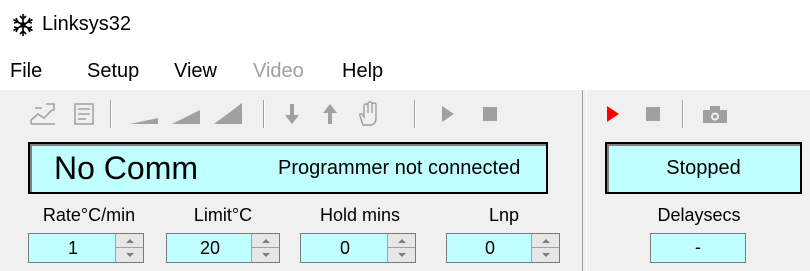 The height and width of the screenshot is (271, 810). Describe the element at coordinates (113, 71) in the screenshot. I see `menu-setup: Setup` at that location.